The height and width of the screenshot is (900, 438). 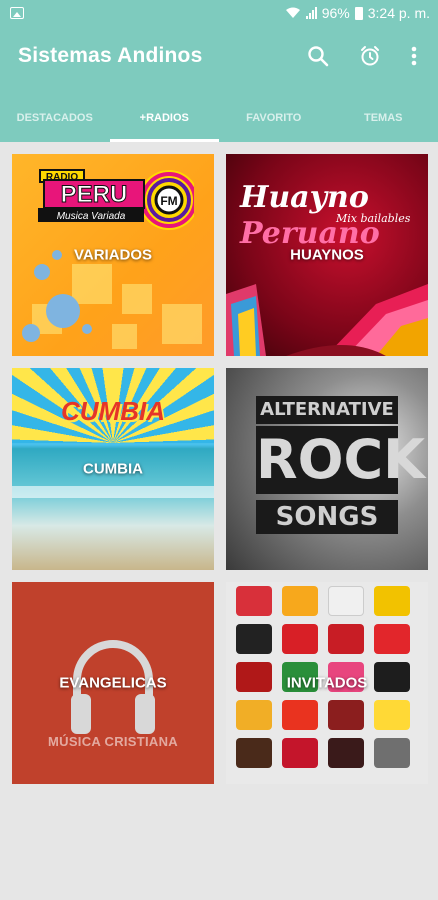 I want to click on more-options-button, so click(x=414, y=56).